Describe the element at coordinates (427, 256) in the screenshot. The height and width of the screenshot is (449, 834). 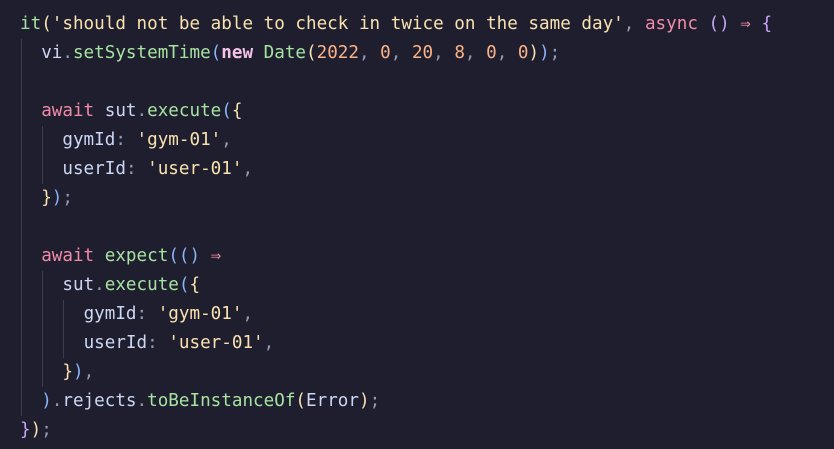
I see `code-line: await expect(() ⇒` at that location.